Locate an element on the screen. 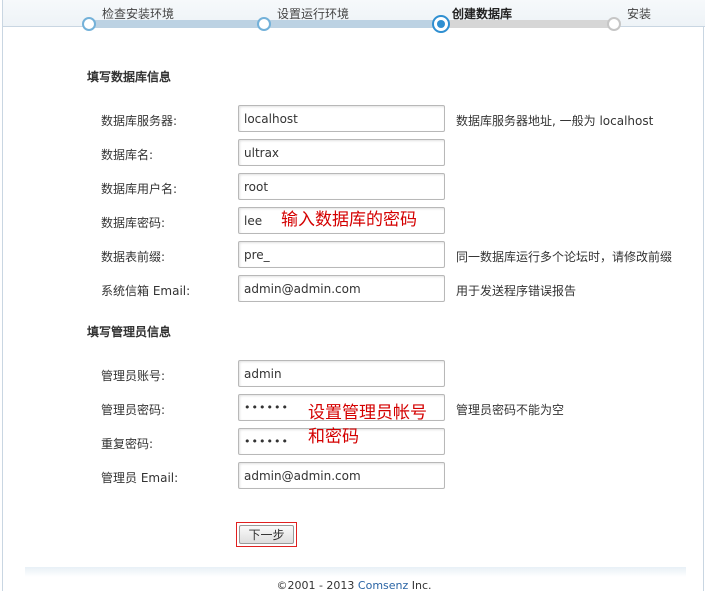 This screenshot has height=591, width=707. admin-section-title: 填写管理员信息 is located at coordinates (129, 332).